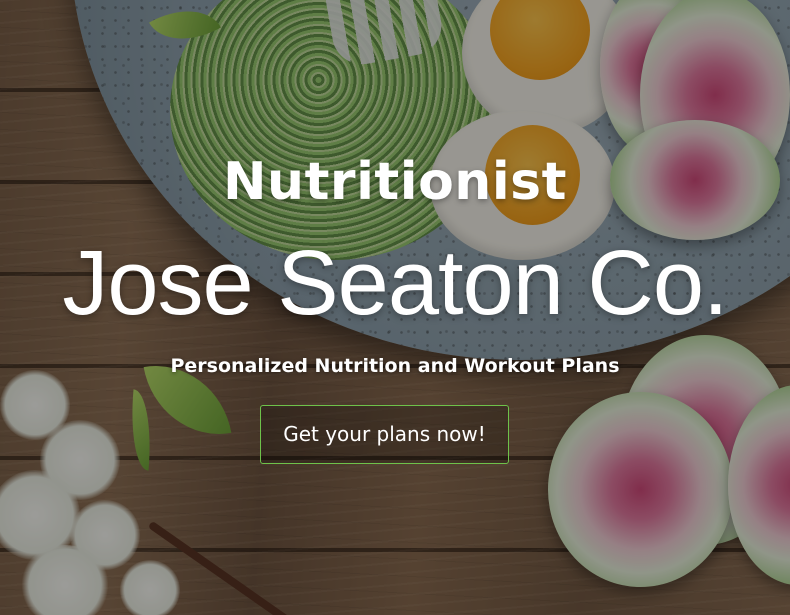 This screenshot has height=615, width=790. What do you see at coordinates (395, 366) in the screenshot?
I see `hero-tagline: Personalized Nutrition and Workout Plans` at bounding box center [395, 366].